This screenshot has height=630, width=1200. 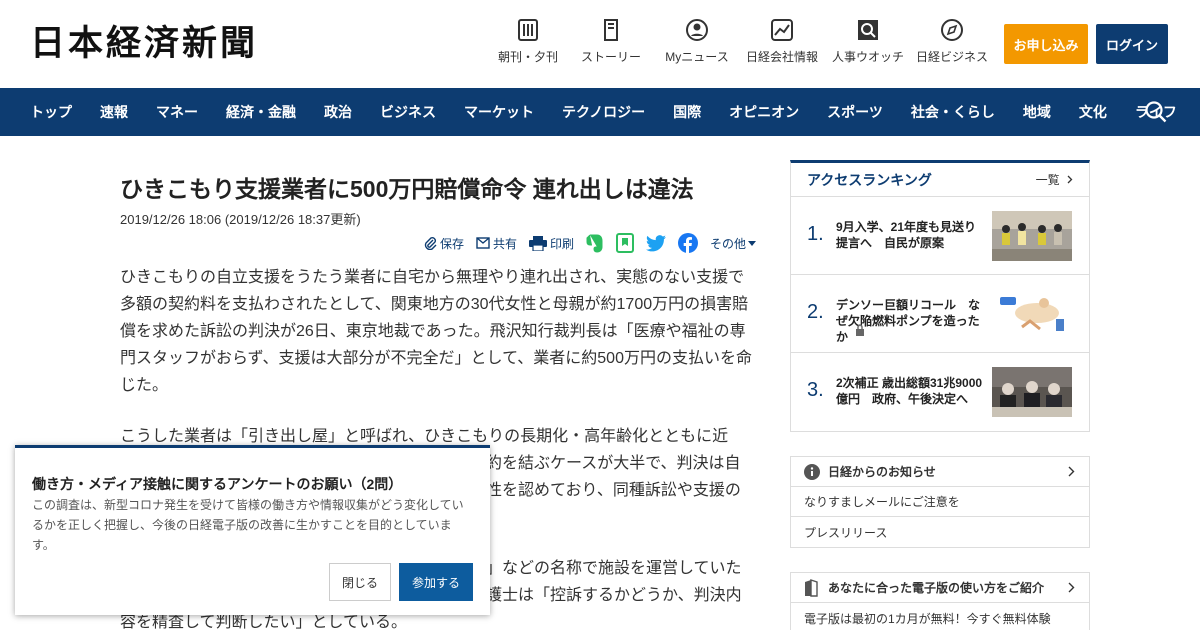 I want to click on share-other-button: その他, so click(x=734, y=243).